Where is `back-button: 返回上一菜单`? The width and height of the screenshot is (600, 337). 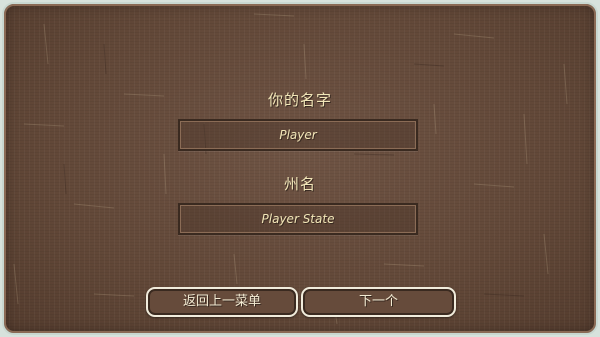
back-button: 返回上一菜单 is located at coordinates (222, 302).